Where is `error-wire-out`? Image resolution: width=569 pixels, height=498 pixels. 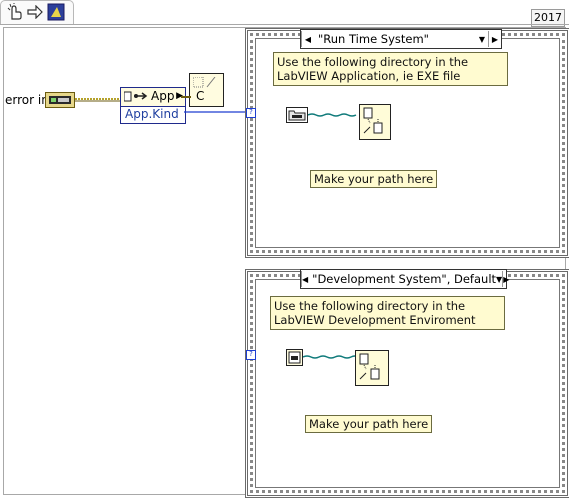
error-wire-out is located at coordinates (186, 97).